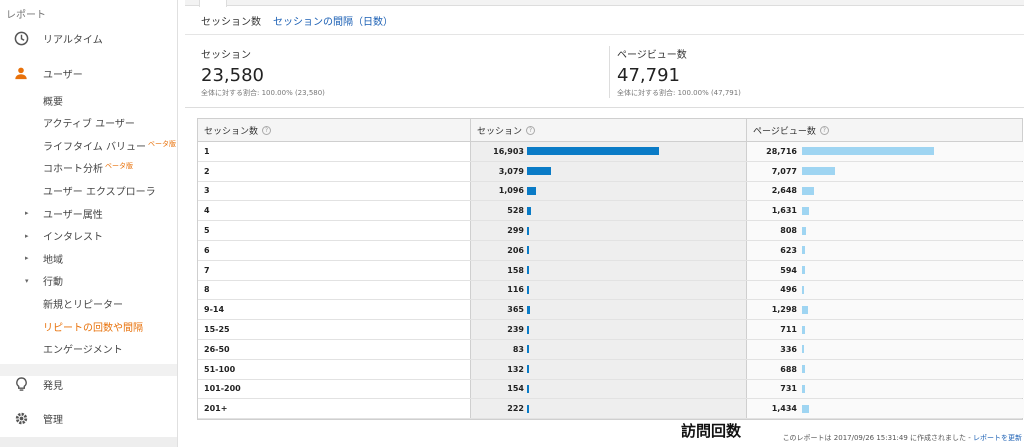 This screenshot has height=447, width=1024. I want to click on header-sessions: セッション?, so click(609, 130).